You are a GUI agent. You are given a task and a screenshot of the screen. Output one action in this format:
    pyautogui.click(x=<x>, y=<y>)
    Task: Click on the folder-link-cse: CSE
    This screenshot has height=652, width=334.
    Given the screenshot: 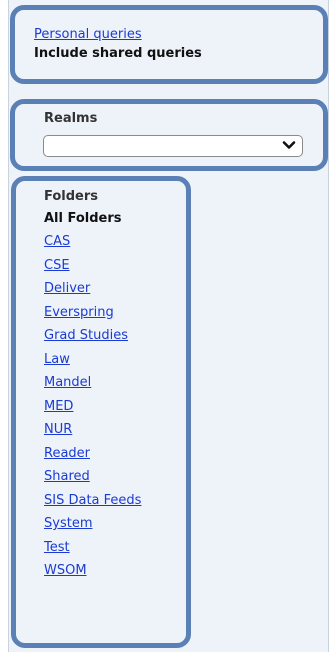 What is the action you would take?
    pyautogui.click(x=92, y=266)
    